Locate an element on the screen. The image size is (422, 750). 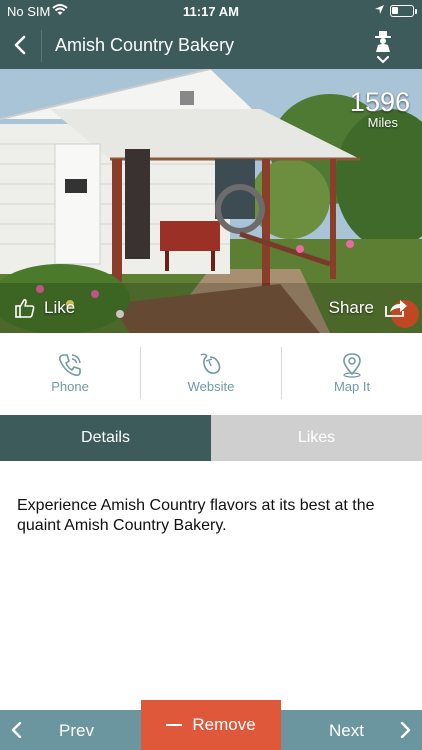
next-label: Next is located at coordinates (346, 730).